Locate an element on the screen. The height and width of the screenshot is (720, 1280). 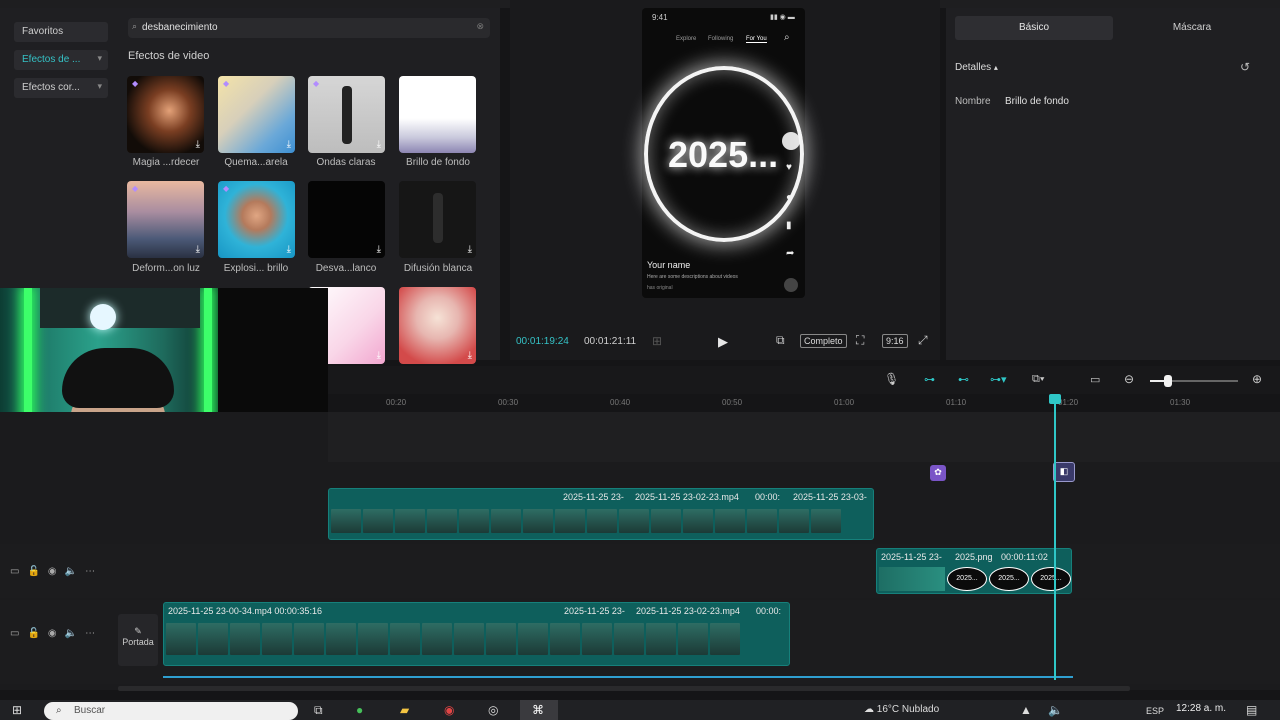
windows-start-icon: ⊞ is located at coordinates (17, 710).